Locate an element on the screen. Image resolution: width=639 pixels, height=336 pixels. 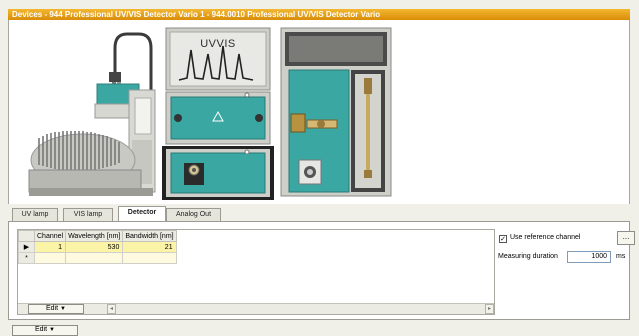
footer-edit-button: Edit ▼ is located at coordinates (45, 330).